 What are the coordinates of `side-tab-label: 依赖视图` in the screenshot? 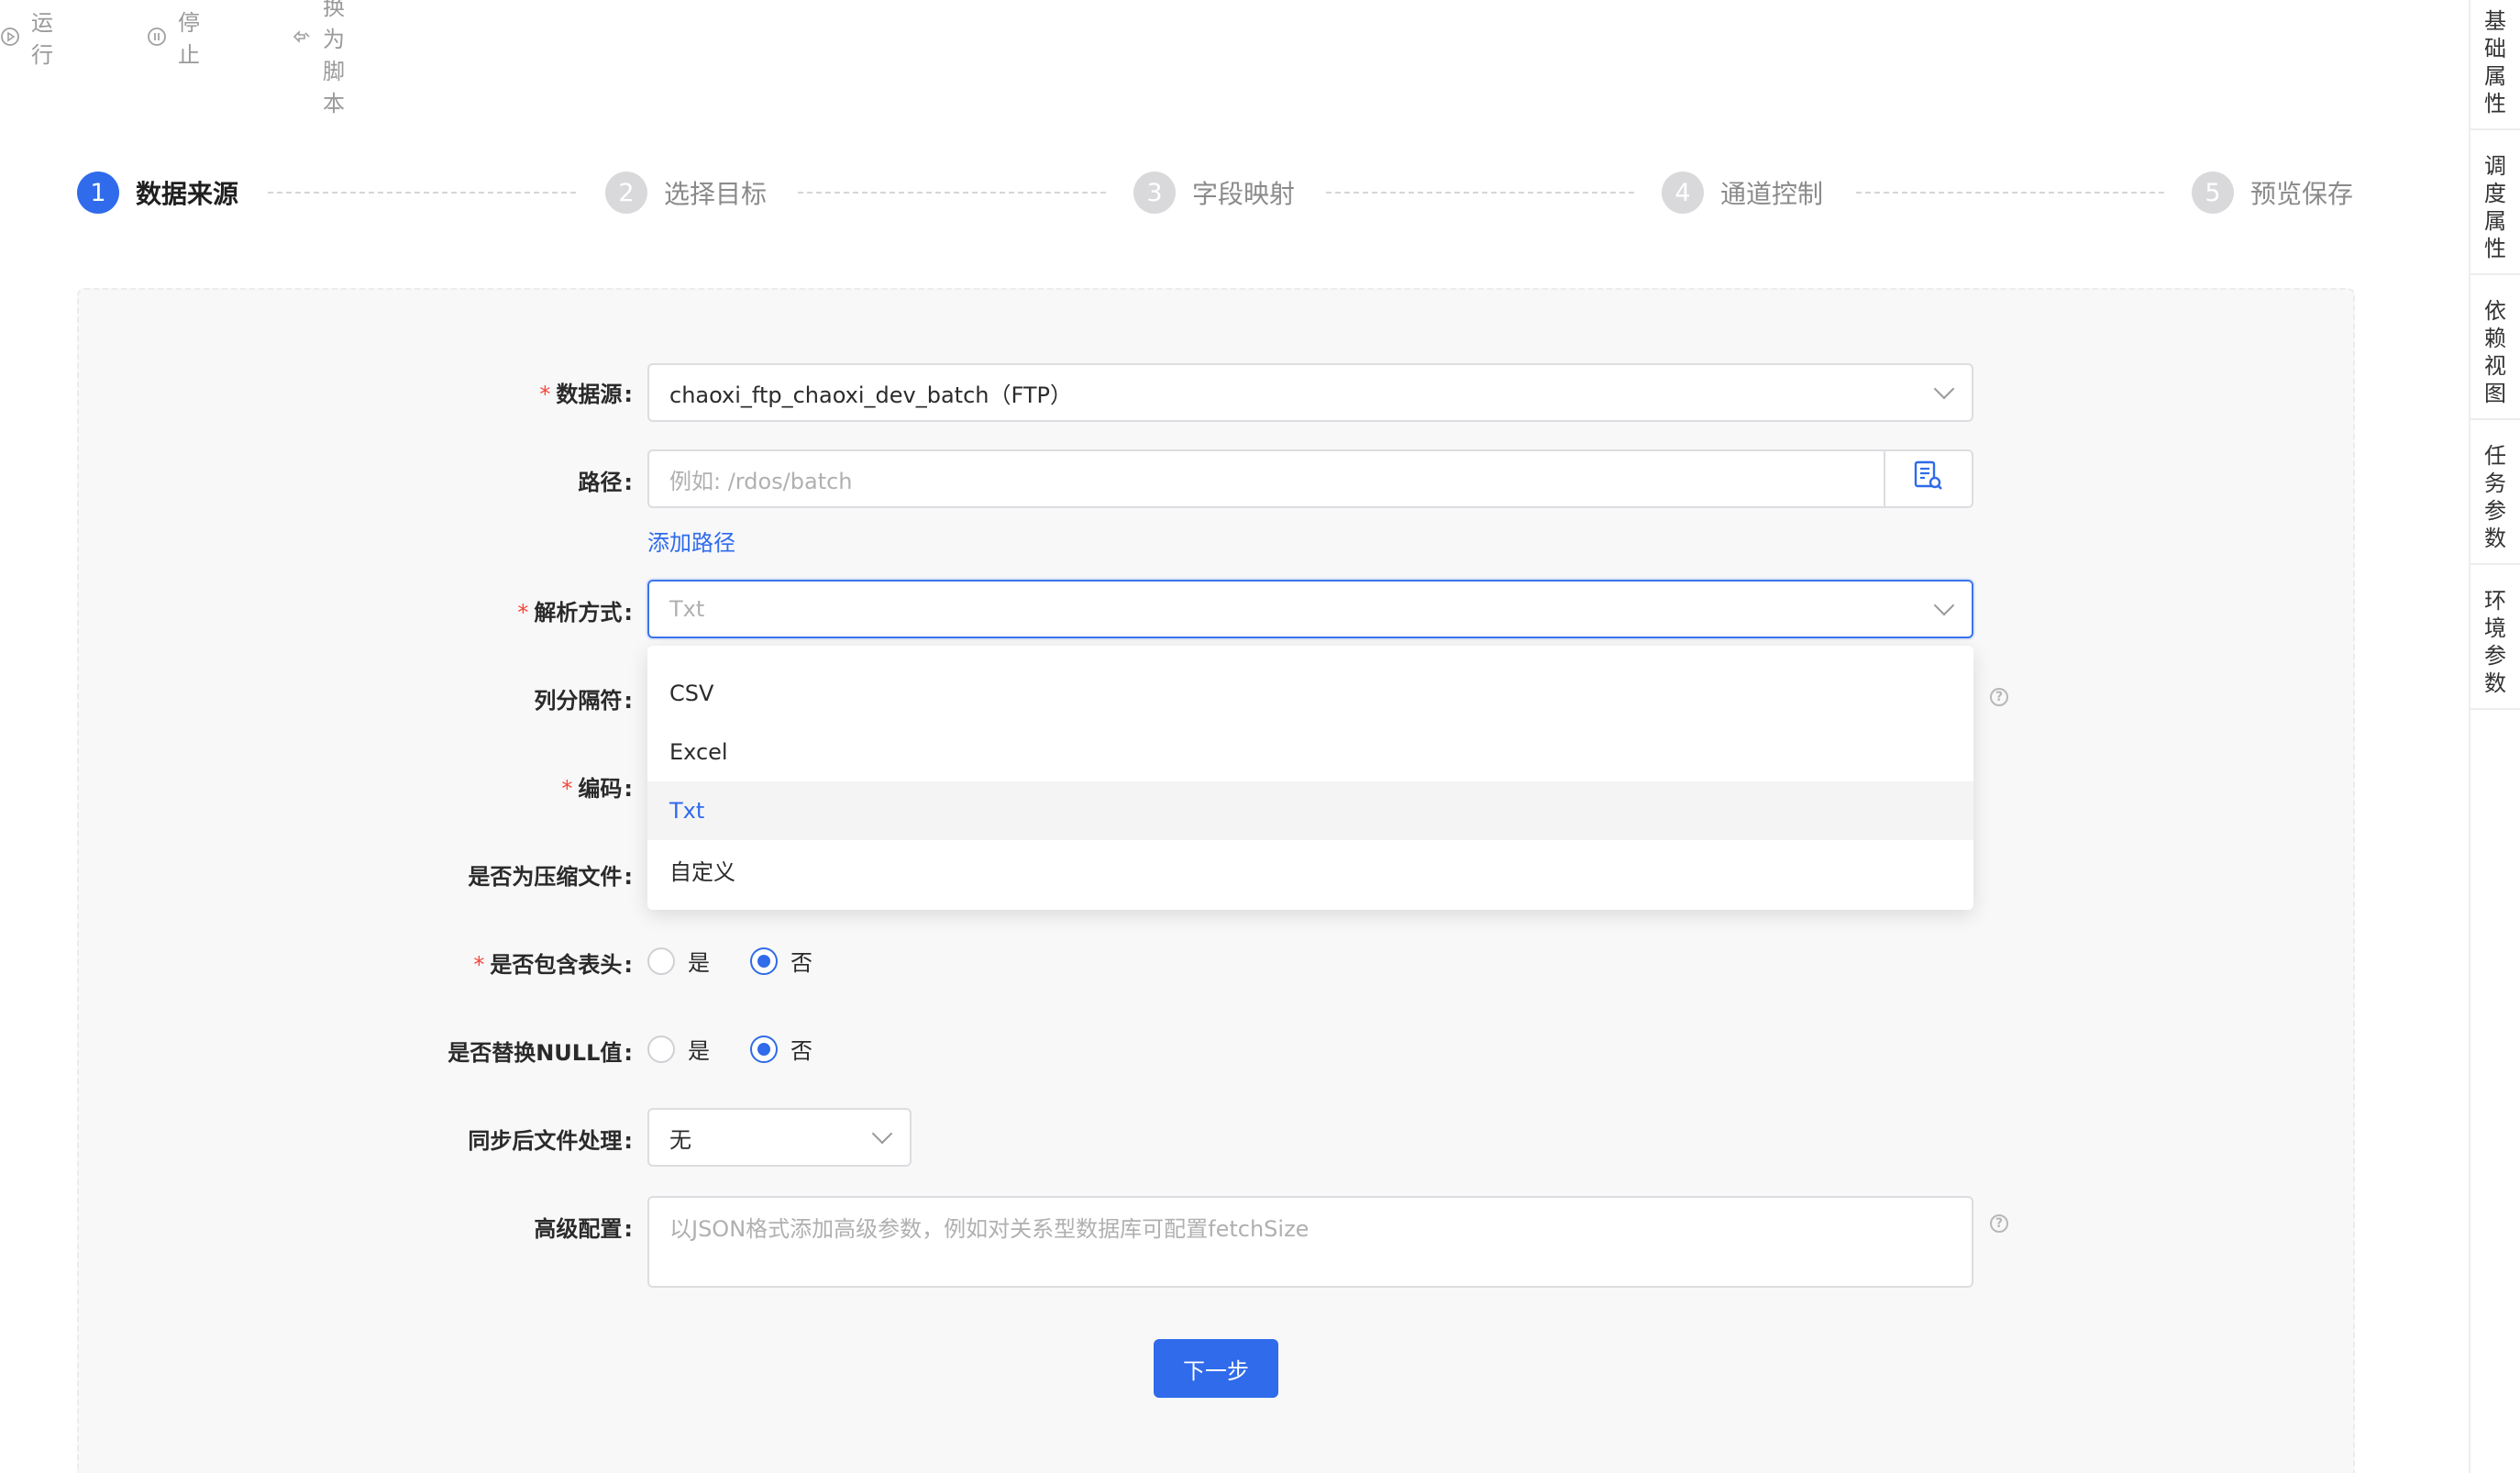 It's located at (2495, 352).